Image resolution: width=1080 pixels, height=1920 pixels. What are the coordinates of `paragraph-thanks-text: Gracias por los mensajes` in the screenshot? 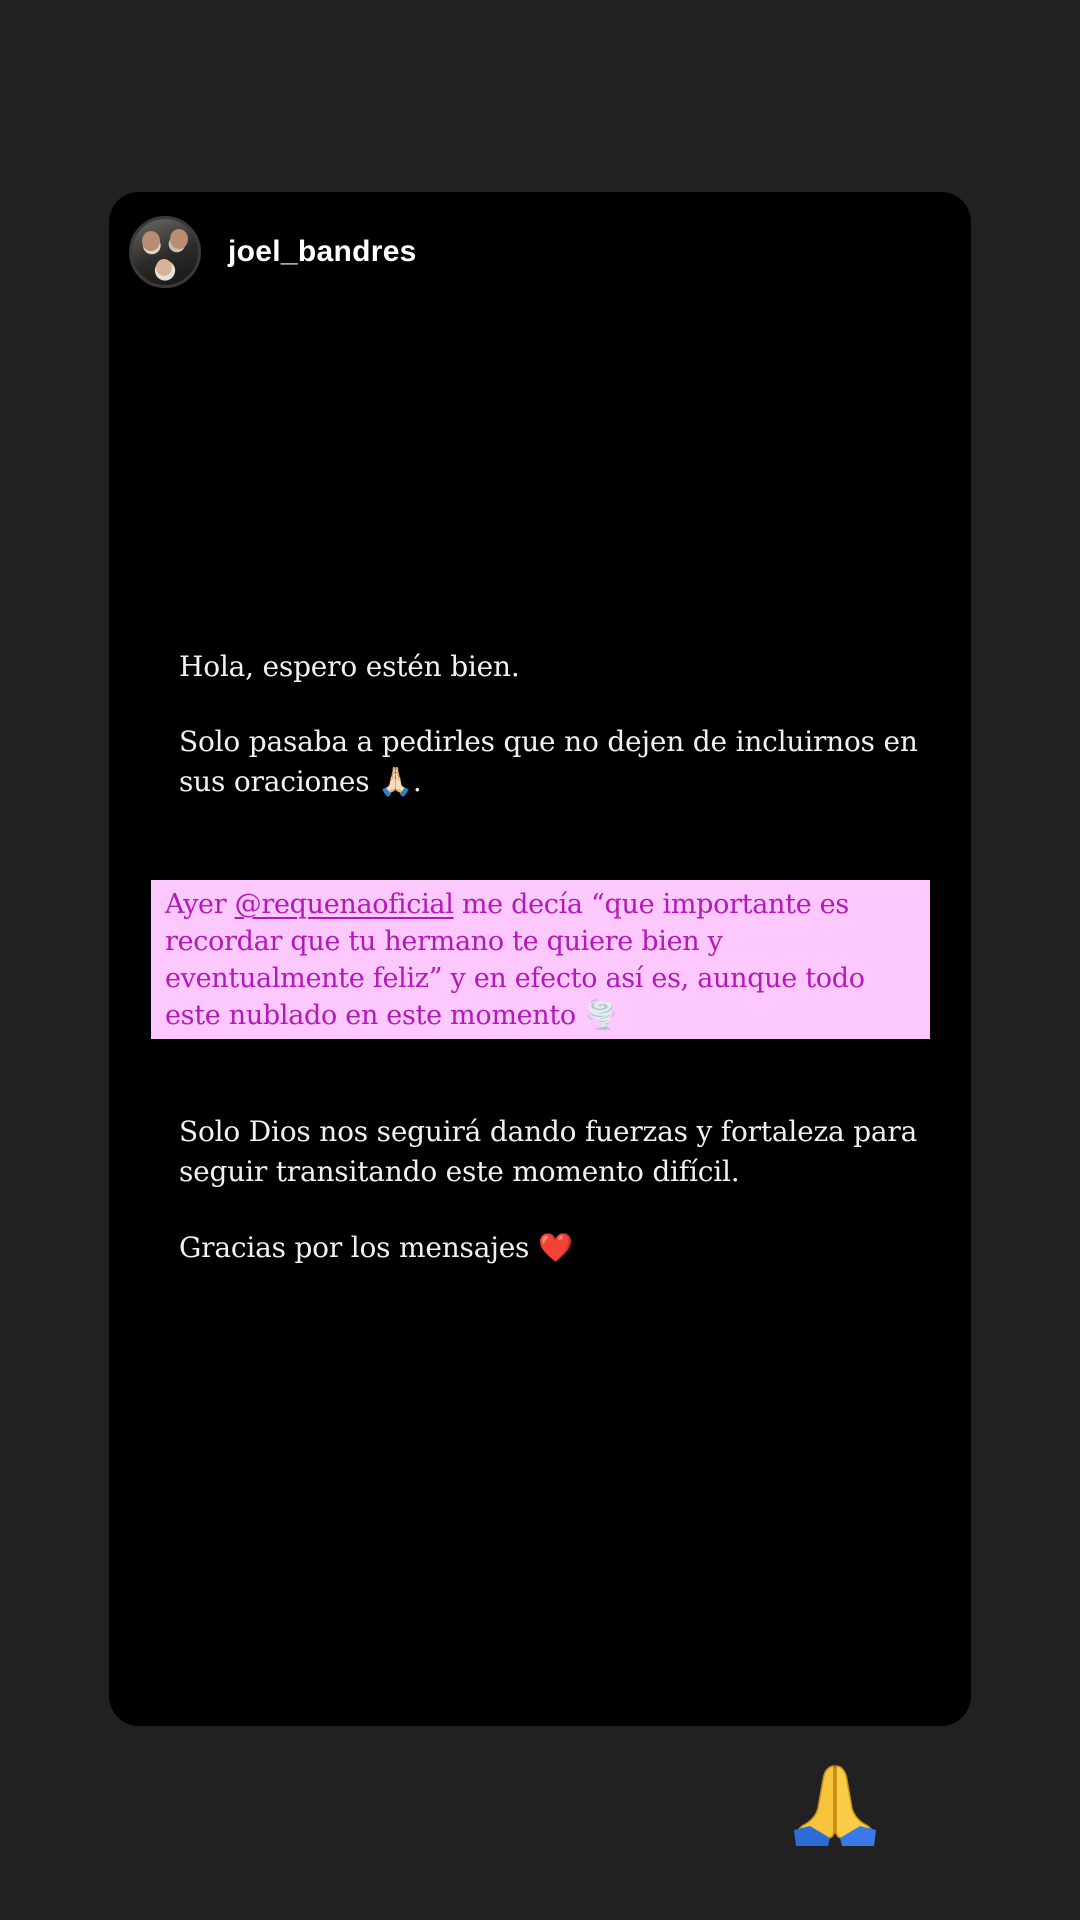 It's located at (354, 1247).